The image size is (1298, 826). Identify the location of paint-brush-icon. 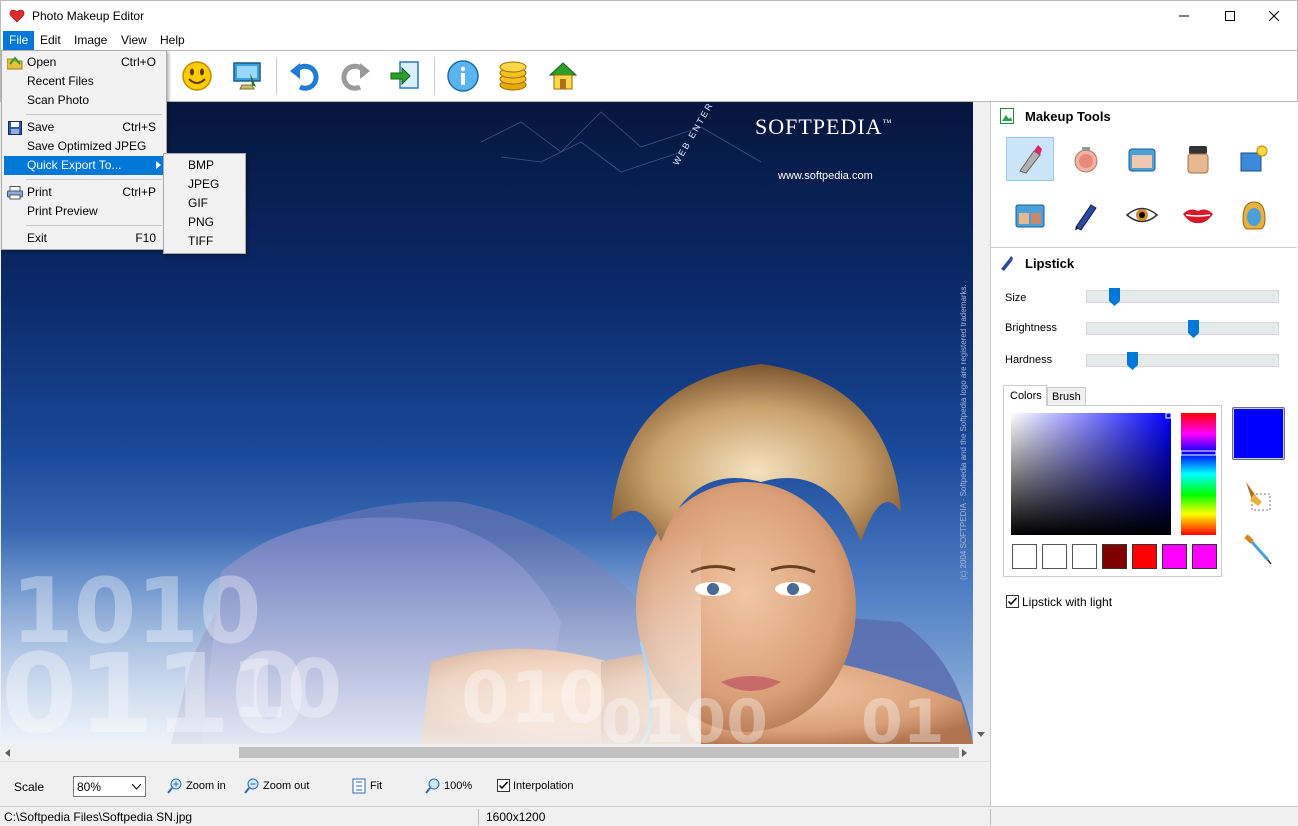
(1258, 496).